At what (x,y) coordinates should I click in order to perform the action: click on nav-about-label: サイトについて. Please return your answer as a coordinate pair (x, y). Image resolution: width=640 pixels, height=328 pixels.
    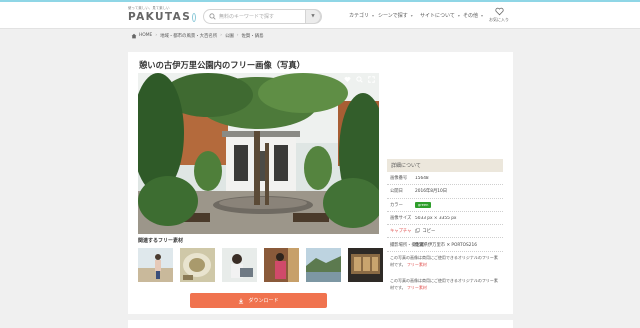
    Looking at the image, I should click on (437, 16).